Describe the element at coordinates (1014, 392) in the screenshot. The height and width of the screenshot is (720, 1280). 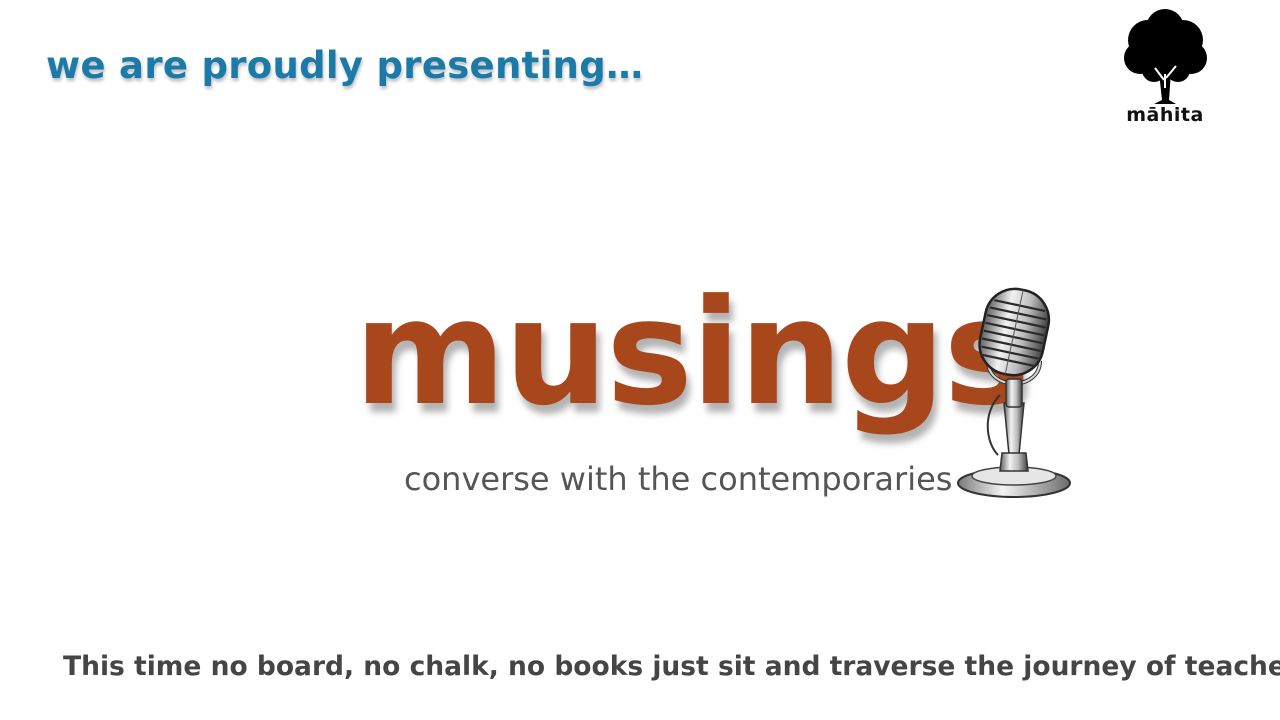
I see `microphone-icon` at that location.